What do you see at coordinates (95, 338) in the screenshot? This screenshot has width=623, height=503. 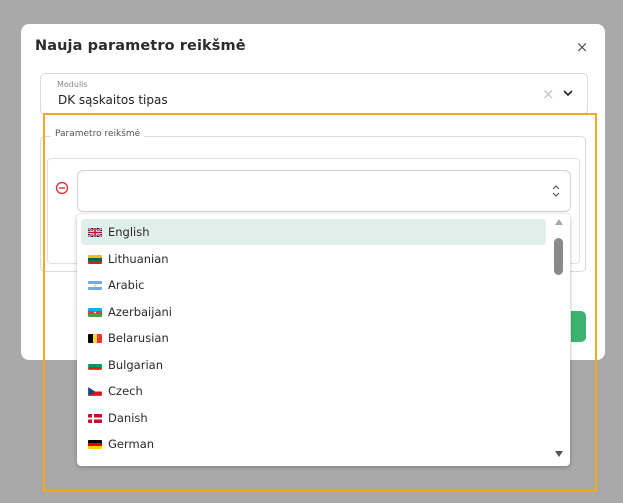 I see `flag-belarus-icon` at bounding box center [95, 338].